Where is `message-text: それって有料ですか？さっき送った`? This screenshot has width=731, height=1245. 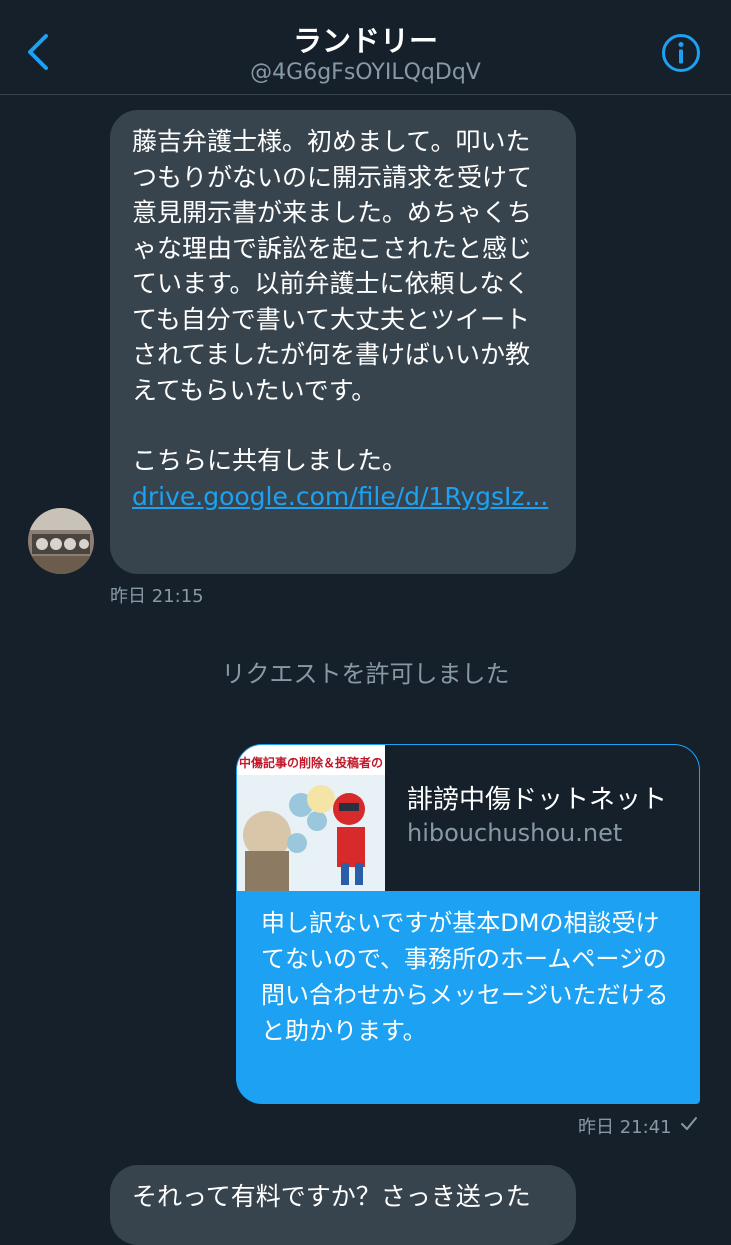
message-text: それって有料ですか？さっき送った is located at coordinates (331, 1196).